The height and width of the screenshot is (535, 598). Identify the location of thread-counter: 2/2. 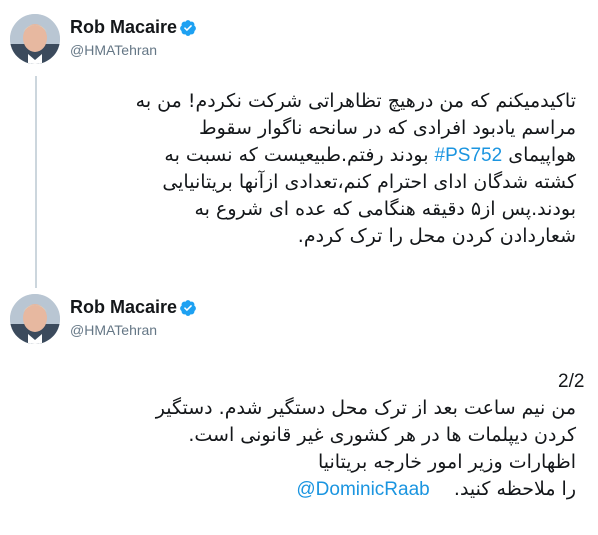
(571, 381).